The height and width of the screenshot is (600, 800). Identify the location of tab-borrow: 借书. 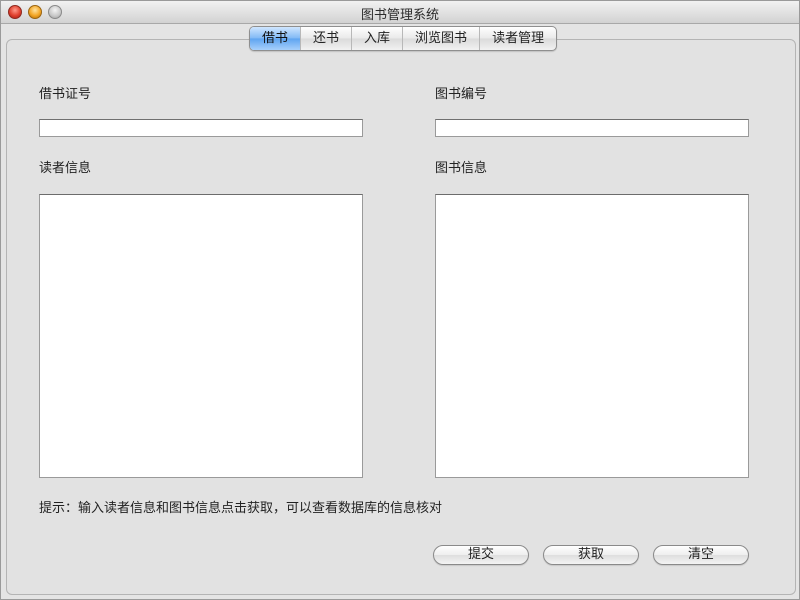
(276, 38).